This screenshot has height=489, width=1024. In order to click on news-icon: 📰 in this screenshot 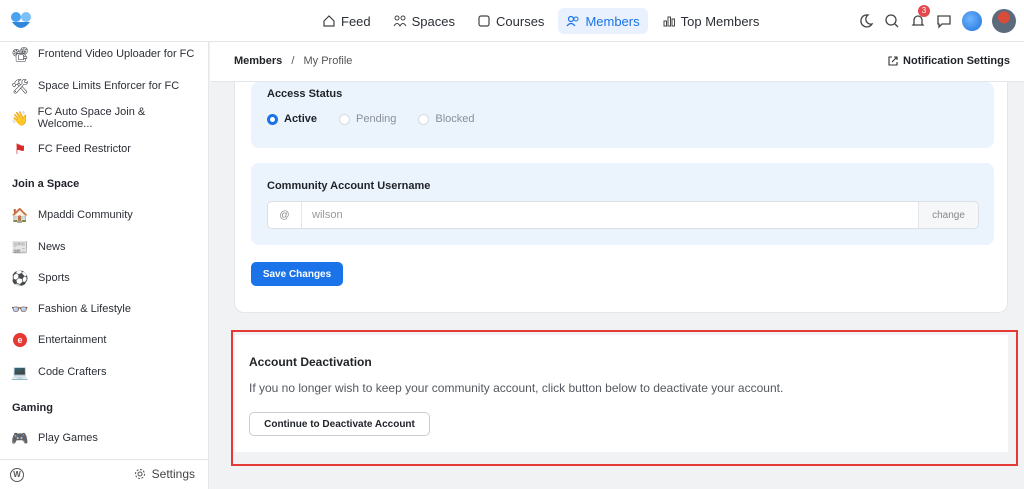, I will do `click(20, 246)`.